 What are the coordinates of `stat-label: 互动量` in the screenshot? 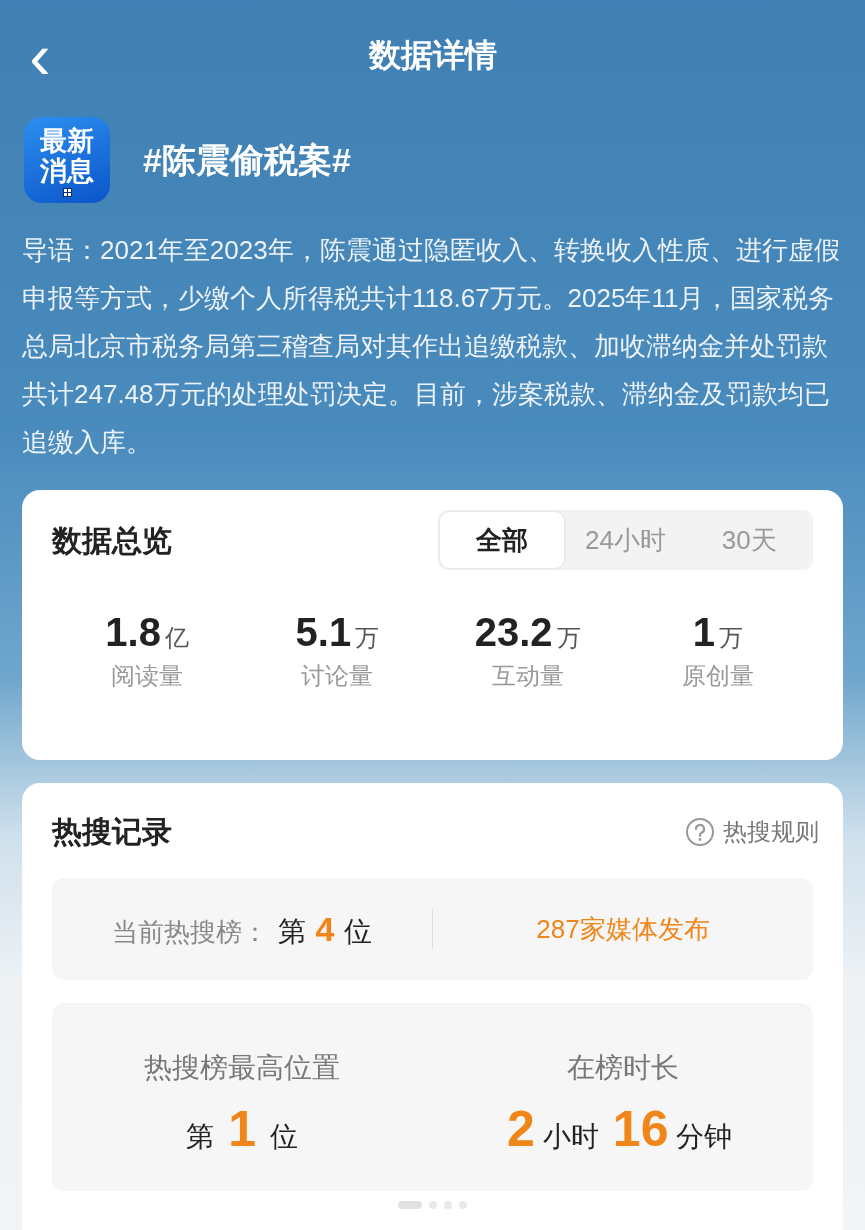 It's located at (527, 676).